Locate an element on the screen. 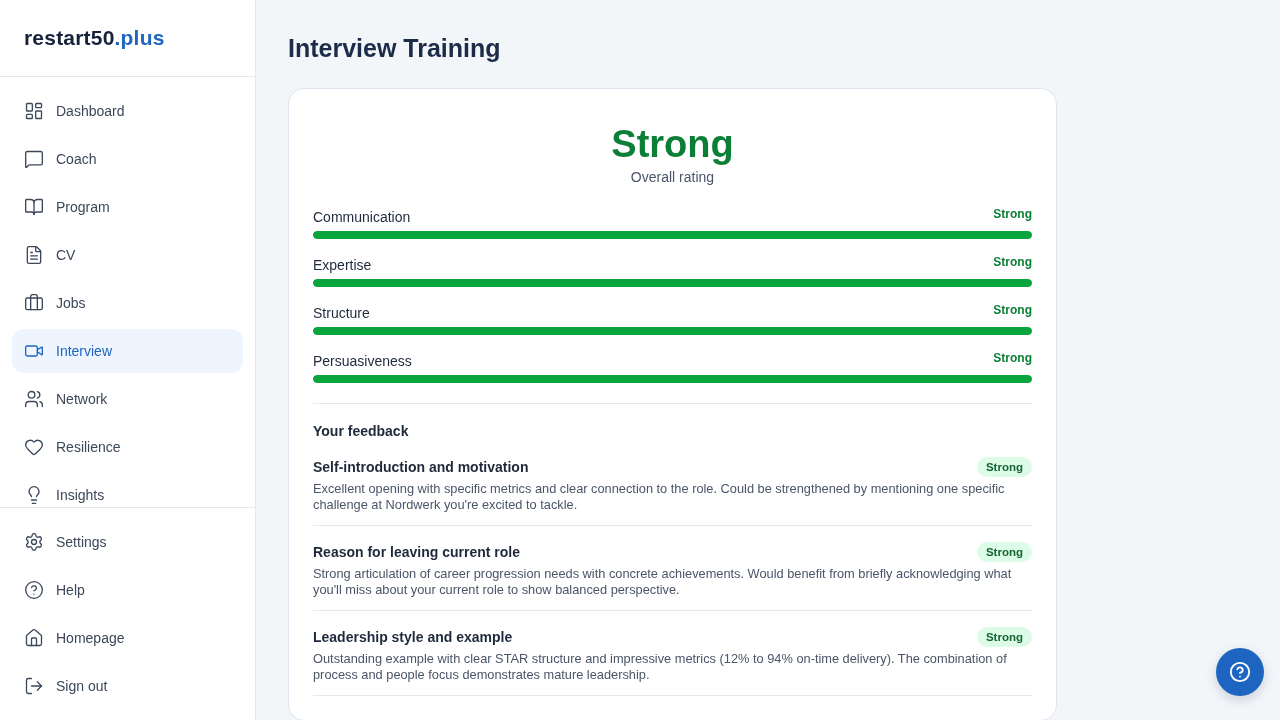 The width and height of the screenshot is (1280, 720). nav-item: Help is located at coordinates (127, 590).